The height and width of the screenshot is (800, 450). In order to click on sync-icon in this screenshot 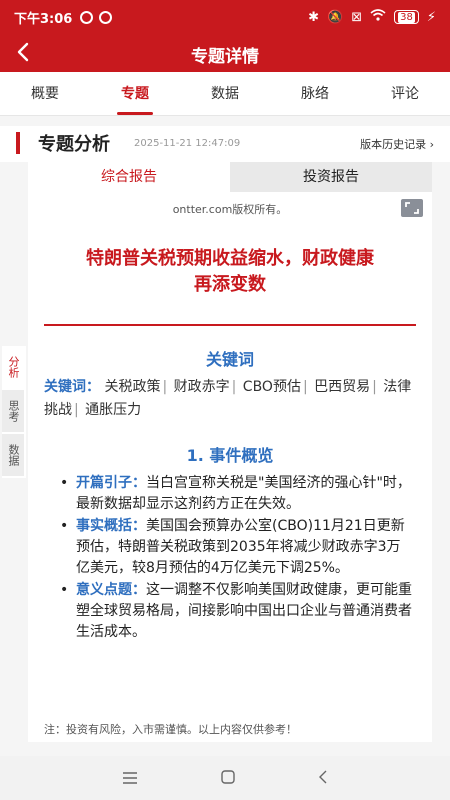, I will do `click(106, 17)`.